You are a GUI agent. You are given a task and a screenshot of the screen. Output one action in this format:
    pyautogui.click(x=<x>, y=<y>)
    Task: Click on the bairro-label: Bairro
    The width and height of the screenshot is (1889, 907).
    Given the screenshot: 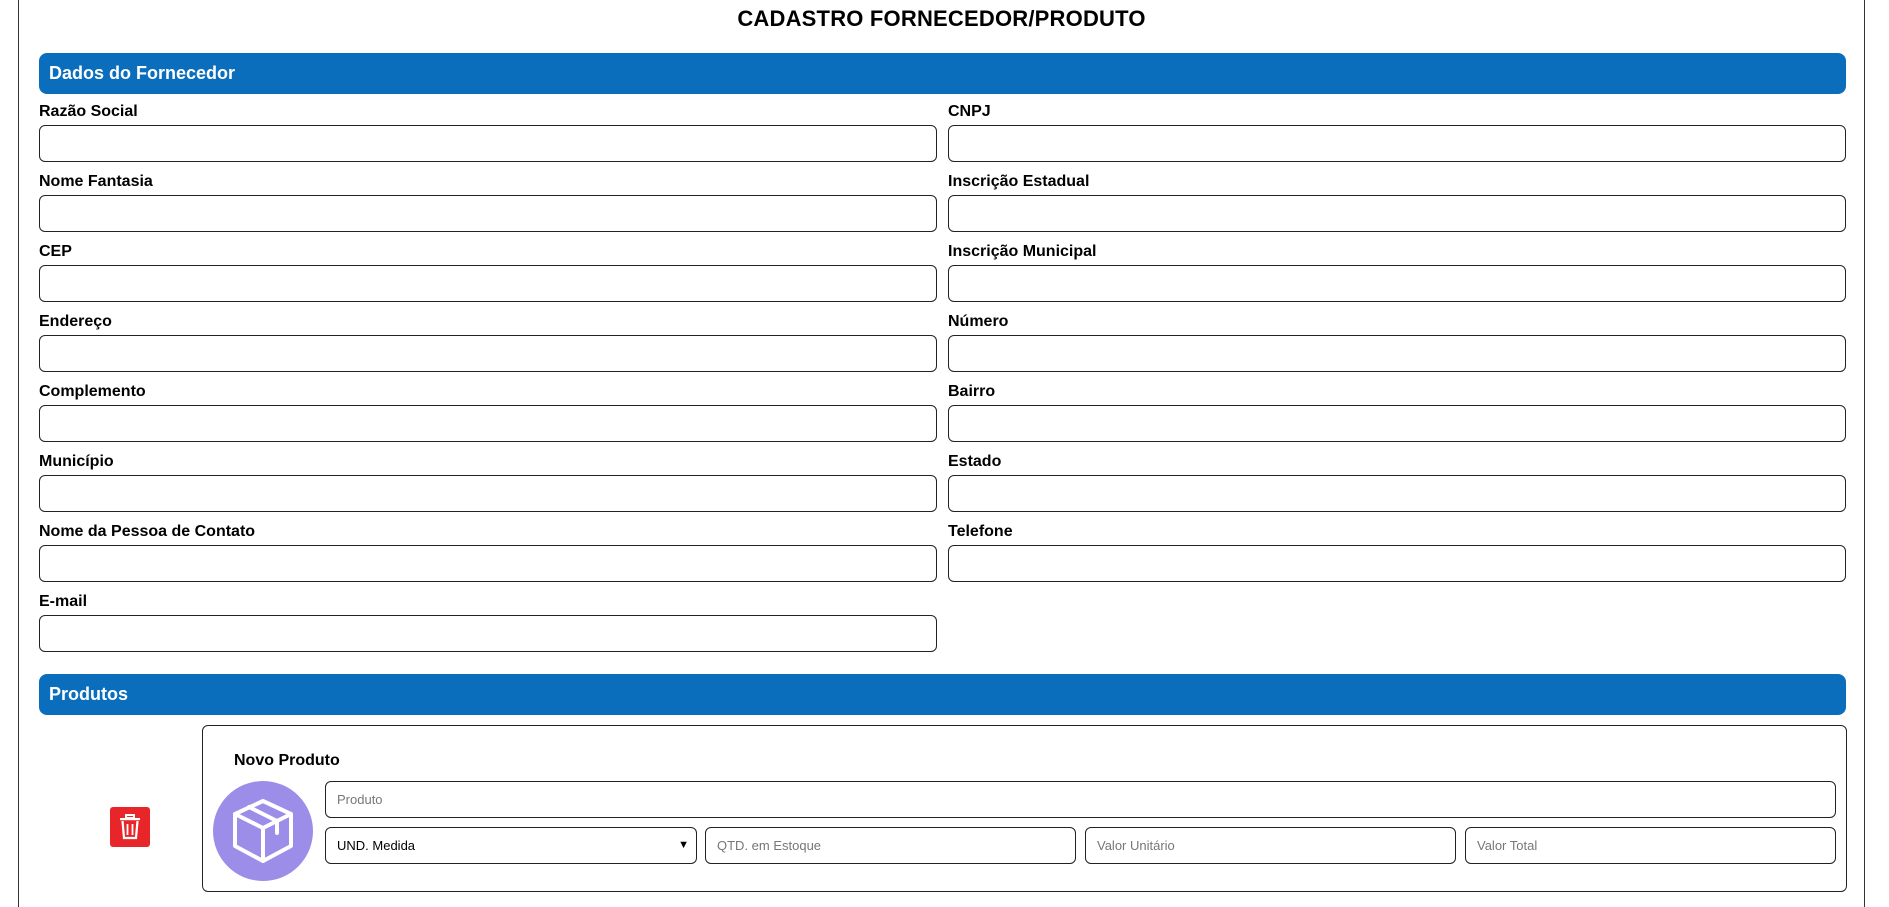 What is the action you would take?
    pyautogui.click(x=972, y=391)
    